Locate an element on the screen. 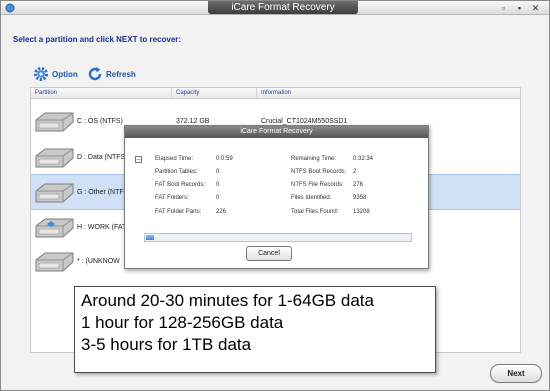 This screenshot has height=391, width=550. refresh-button: Refresh is located at coordinates (111, 74).